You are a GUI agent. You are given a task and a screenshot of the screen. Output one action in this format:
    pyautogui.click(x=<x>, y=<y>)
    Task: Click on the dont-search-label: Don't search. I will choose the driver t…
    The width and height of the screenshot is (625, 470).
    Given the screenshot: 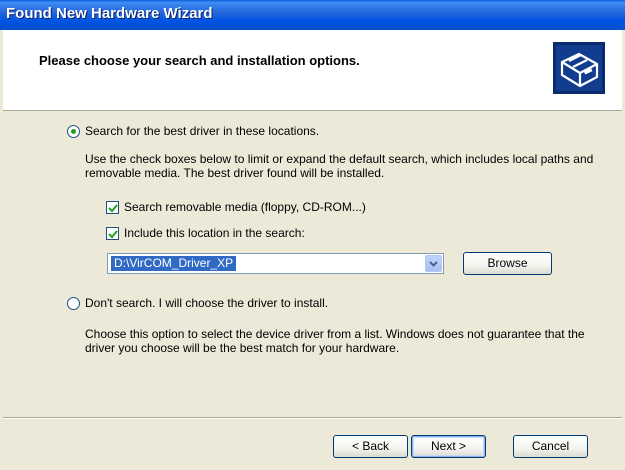 What is the action you would take?
    pyautogui.click(x=206, y=303)
    